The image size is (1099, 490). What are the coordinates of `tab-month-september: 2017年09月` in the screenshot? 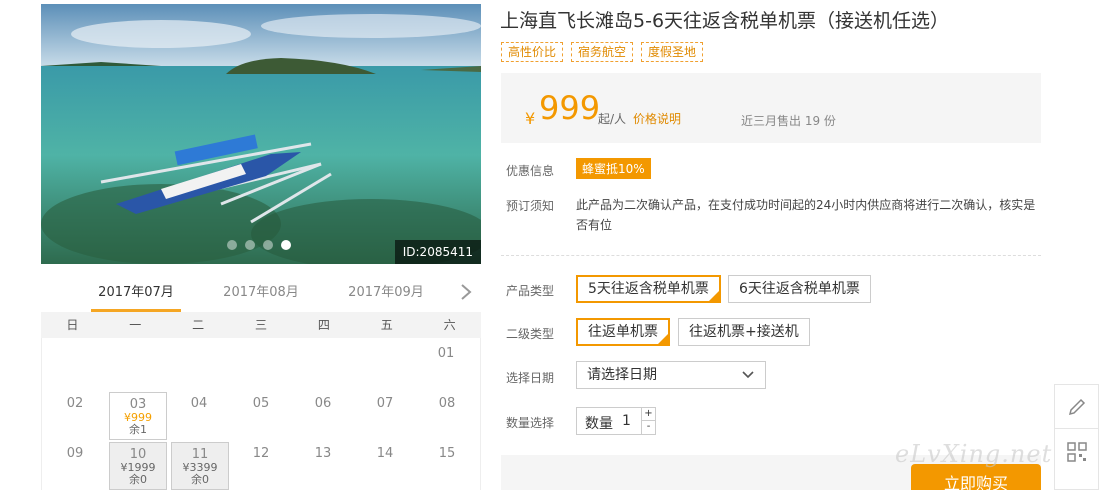 It's located at (386, 294).